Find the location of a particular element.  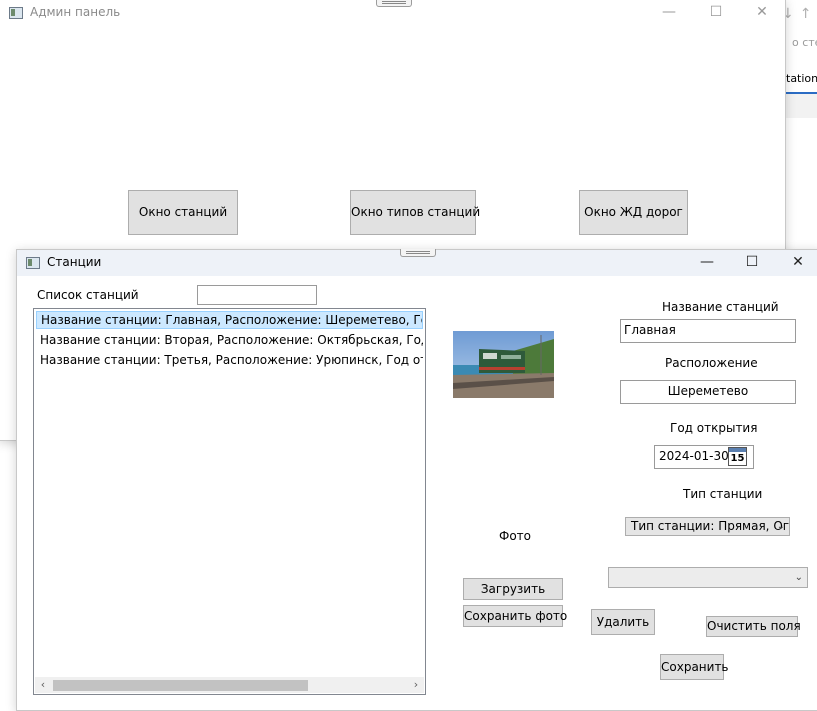

station-name-input: Главная is located at coordinates (708, 331).